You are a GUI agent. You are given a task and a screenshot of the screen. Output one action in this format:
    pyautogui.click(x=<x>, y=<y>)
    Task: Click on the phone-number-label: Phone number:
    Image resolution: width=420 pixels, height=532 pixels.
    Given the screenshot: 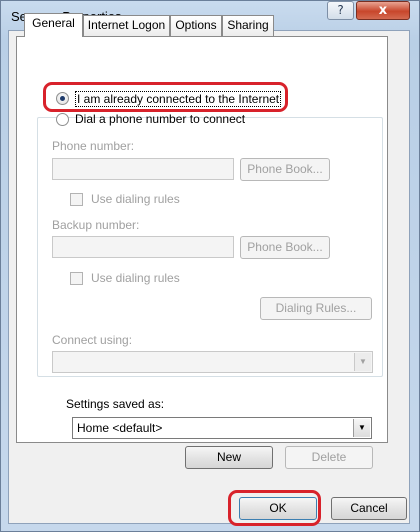 What is the action you would take?
    pyautogui.click(x=93, y=146)
    